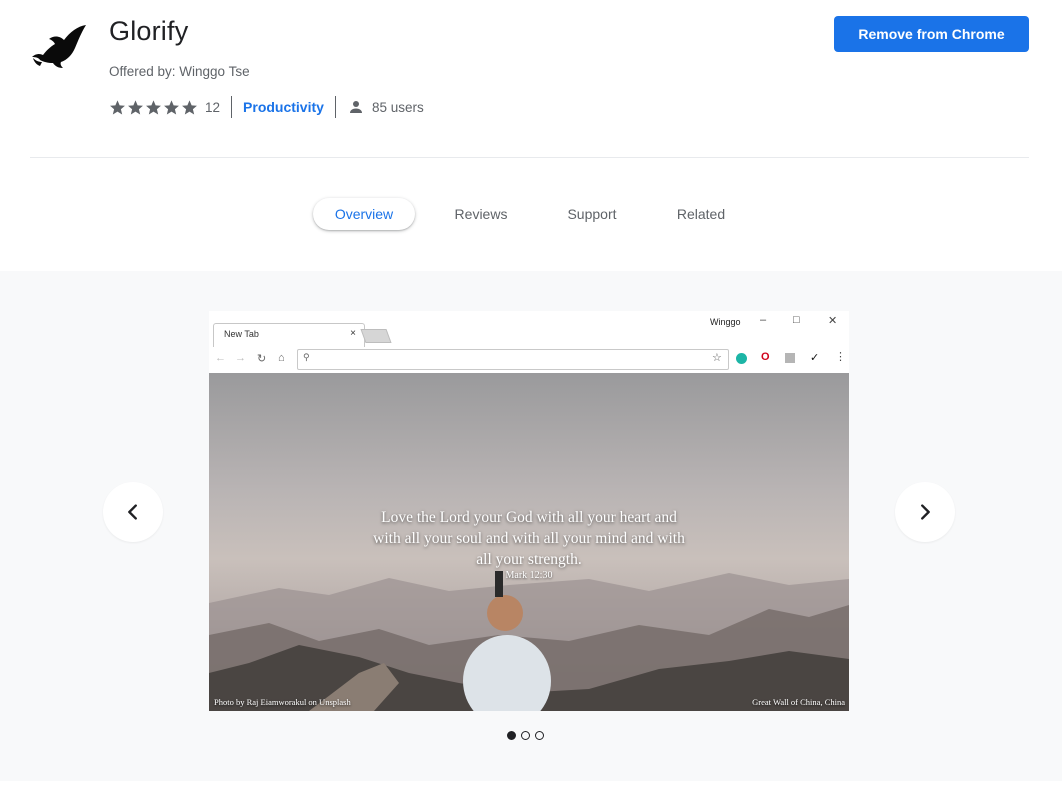  Describe the element at coordinates (765, 357) in the screenshot. I see `opera-icon: O` at that location.